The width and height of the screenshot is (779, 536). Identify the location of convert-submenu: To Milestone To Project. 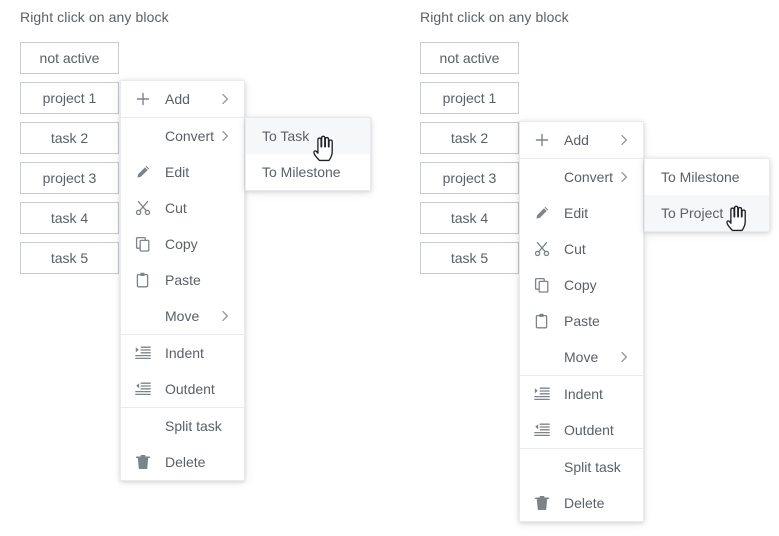
(707, 195).